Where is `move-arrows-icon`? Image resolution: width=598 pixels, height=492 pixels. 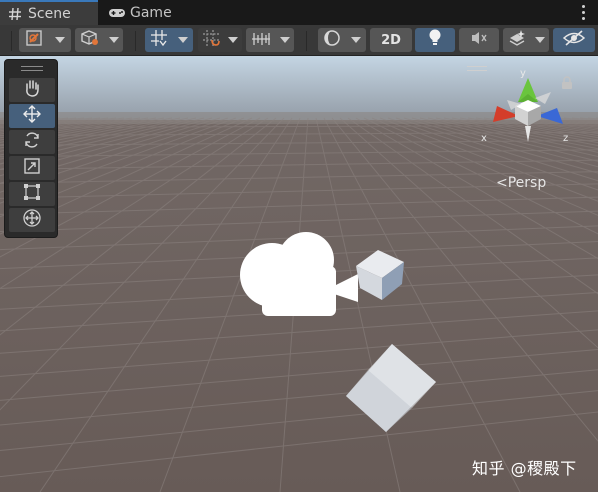
move-arrows-icon is located at coordinates (32, 116).